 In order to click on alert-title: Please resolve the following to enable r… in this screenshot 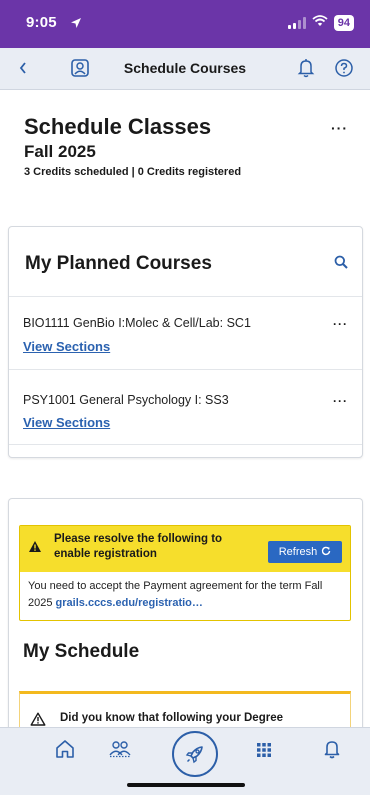, I will do `click(138, 546)`.